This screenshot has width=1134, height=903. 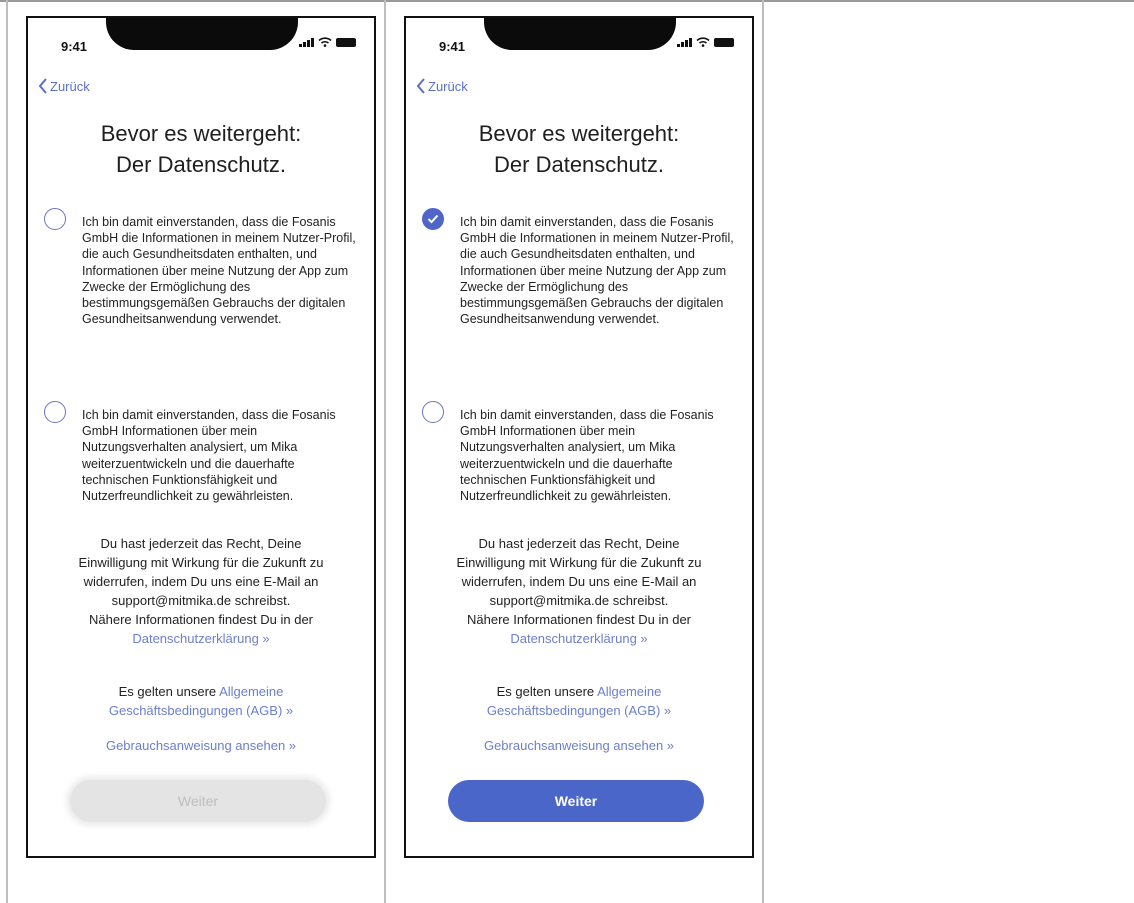 What do you see at coordinates (576, 801) in the screenshot?
I see `continue-button: Weiter` at bounding box center [576, 801].